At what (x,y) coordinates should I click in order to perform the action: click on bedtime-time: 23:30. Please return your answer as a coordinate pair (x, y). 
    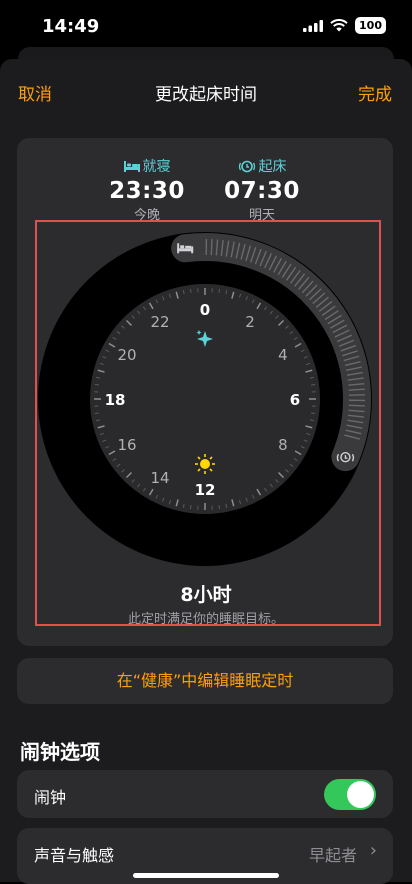
    Looking at the image, I should click on (147, 191).